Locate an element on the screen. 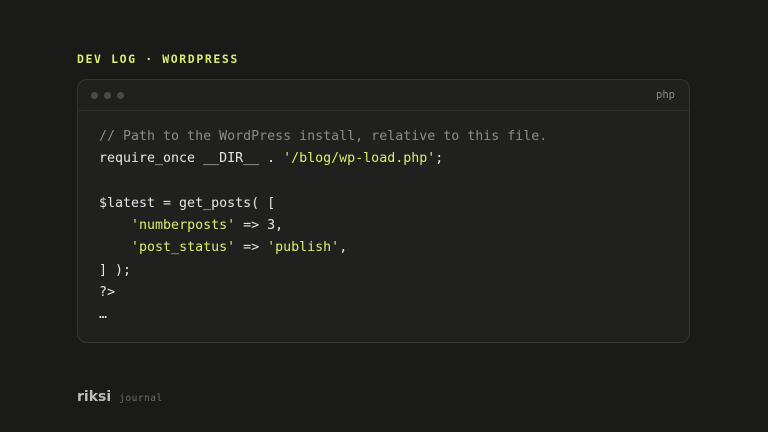 This screenshot has width=768, height=432. code-window-header: php is located at coordinates (383, 95).